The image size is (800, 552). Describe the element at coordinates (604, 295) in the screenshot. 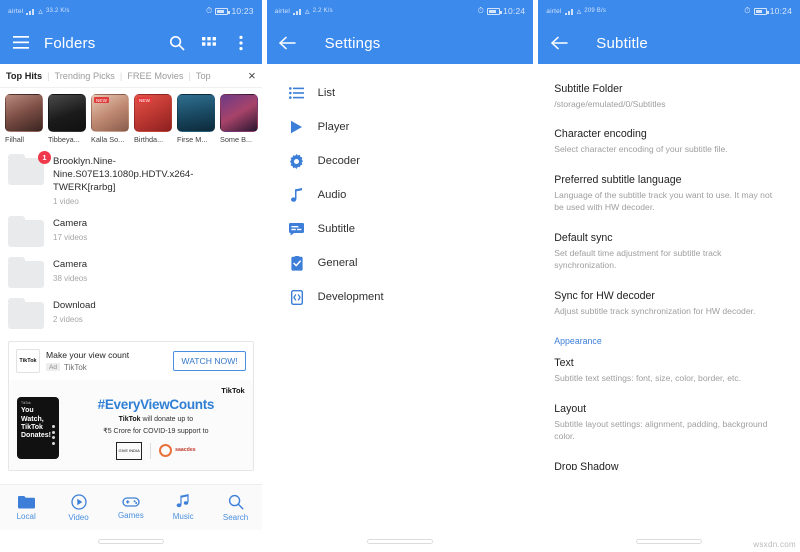

I see `item-title: Sync for HW decoder` at that location.